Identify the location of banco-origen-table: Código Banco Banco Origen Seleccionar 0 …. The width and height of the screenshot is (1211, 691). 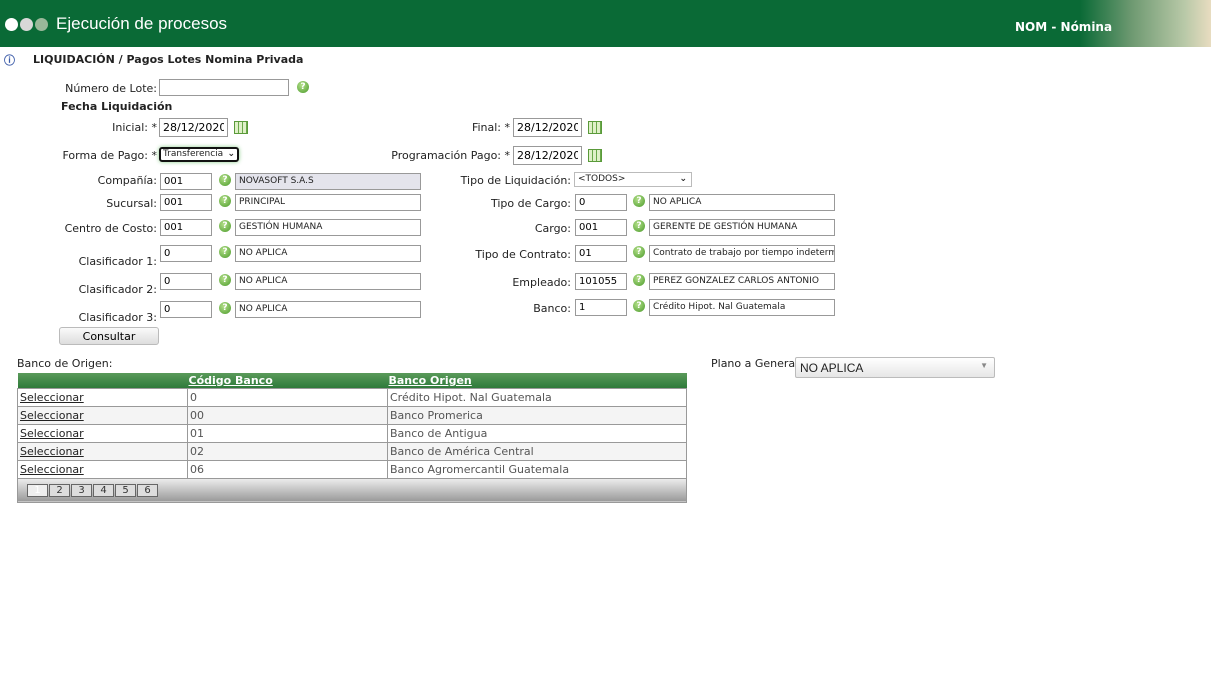
(352, 438).